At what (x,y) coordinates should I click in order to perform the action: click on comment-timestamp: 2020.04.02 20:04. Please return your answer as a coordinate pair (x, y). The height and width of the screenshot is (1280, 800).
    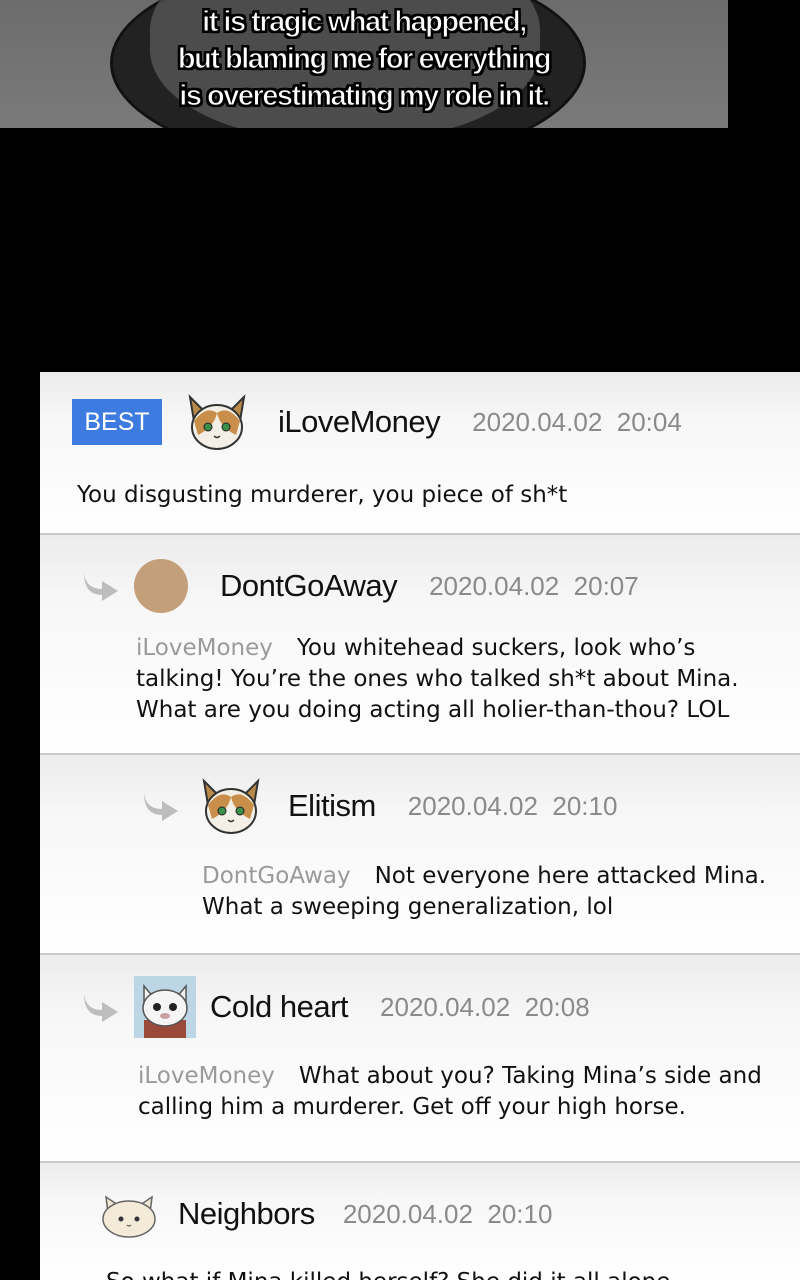
    Looking at the image, I should click on (577, 421).